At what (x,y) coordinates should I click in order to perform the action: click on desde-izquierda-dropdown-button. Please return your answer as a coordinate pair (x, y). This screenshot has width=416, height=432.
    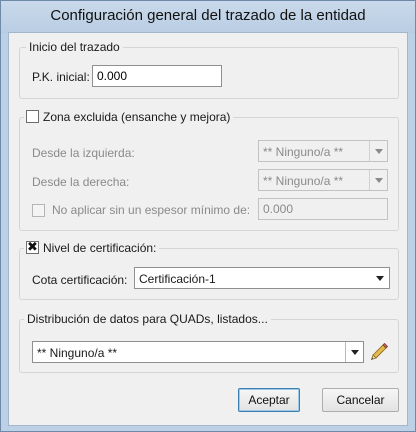
    Looking at the image, I should click on (378, 151).